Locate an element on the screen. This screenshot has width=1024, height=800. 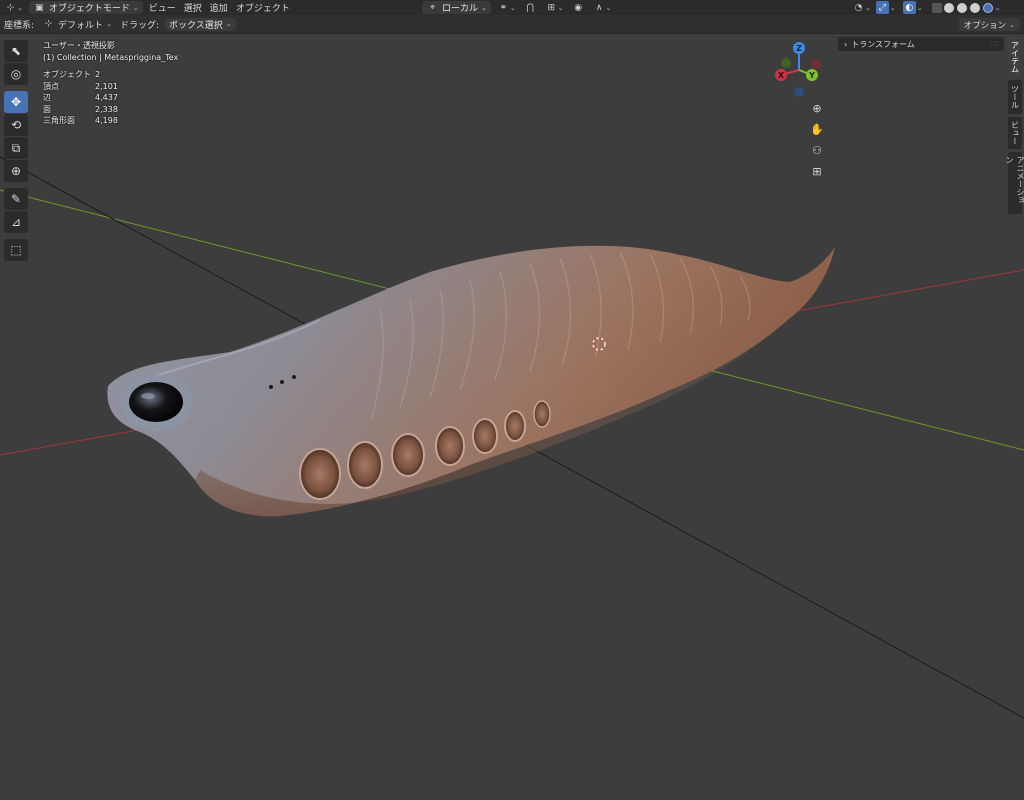
view-name: ユーザー・透視投影 is located at coordinates (79, 45).